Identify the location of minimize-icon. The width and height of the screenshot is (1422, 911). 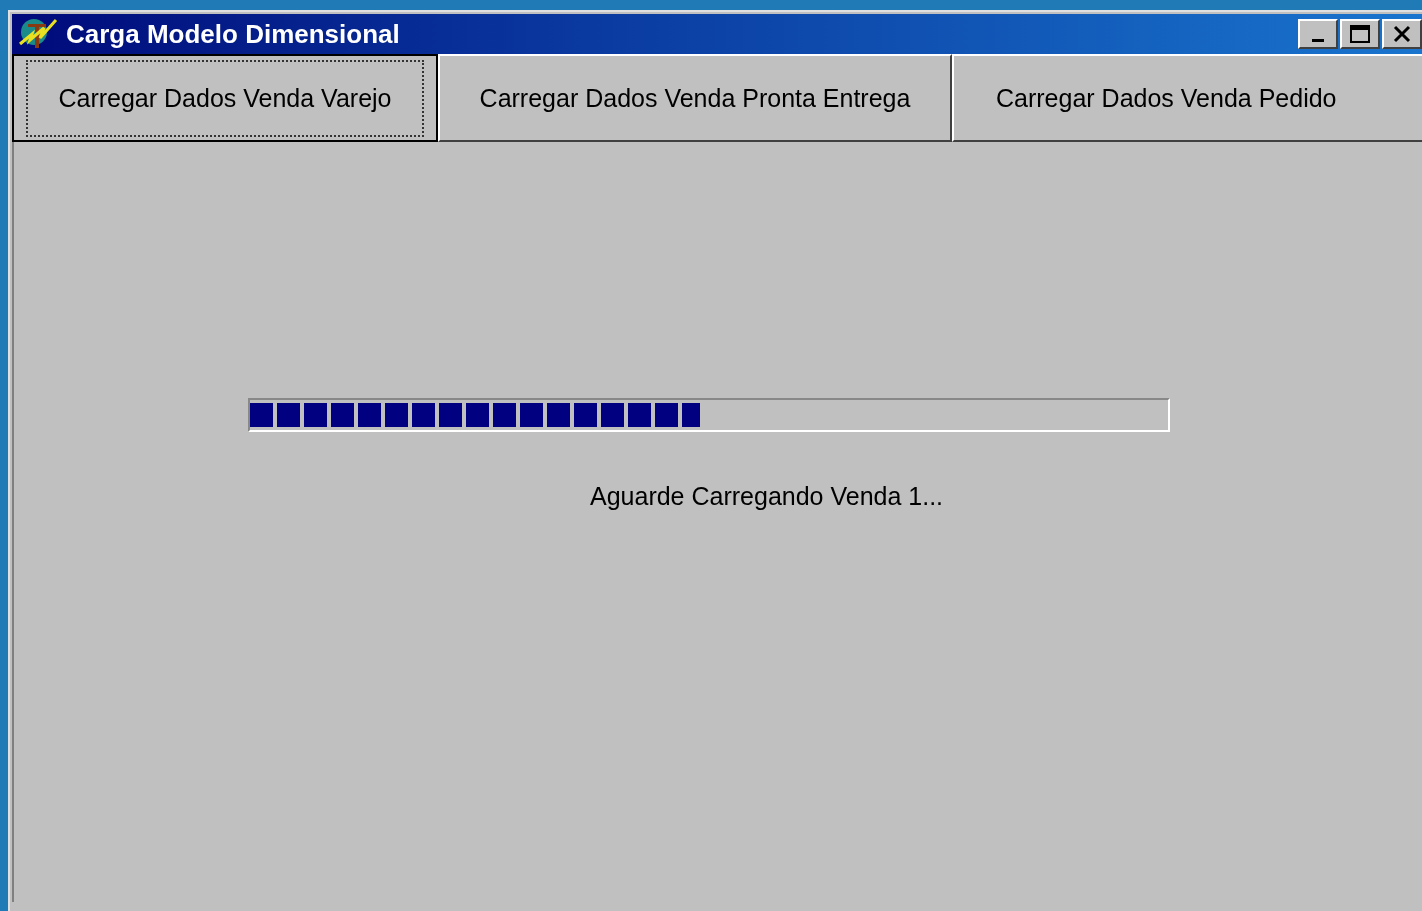
(1318, 40).